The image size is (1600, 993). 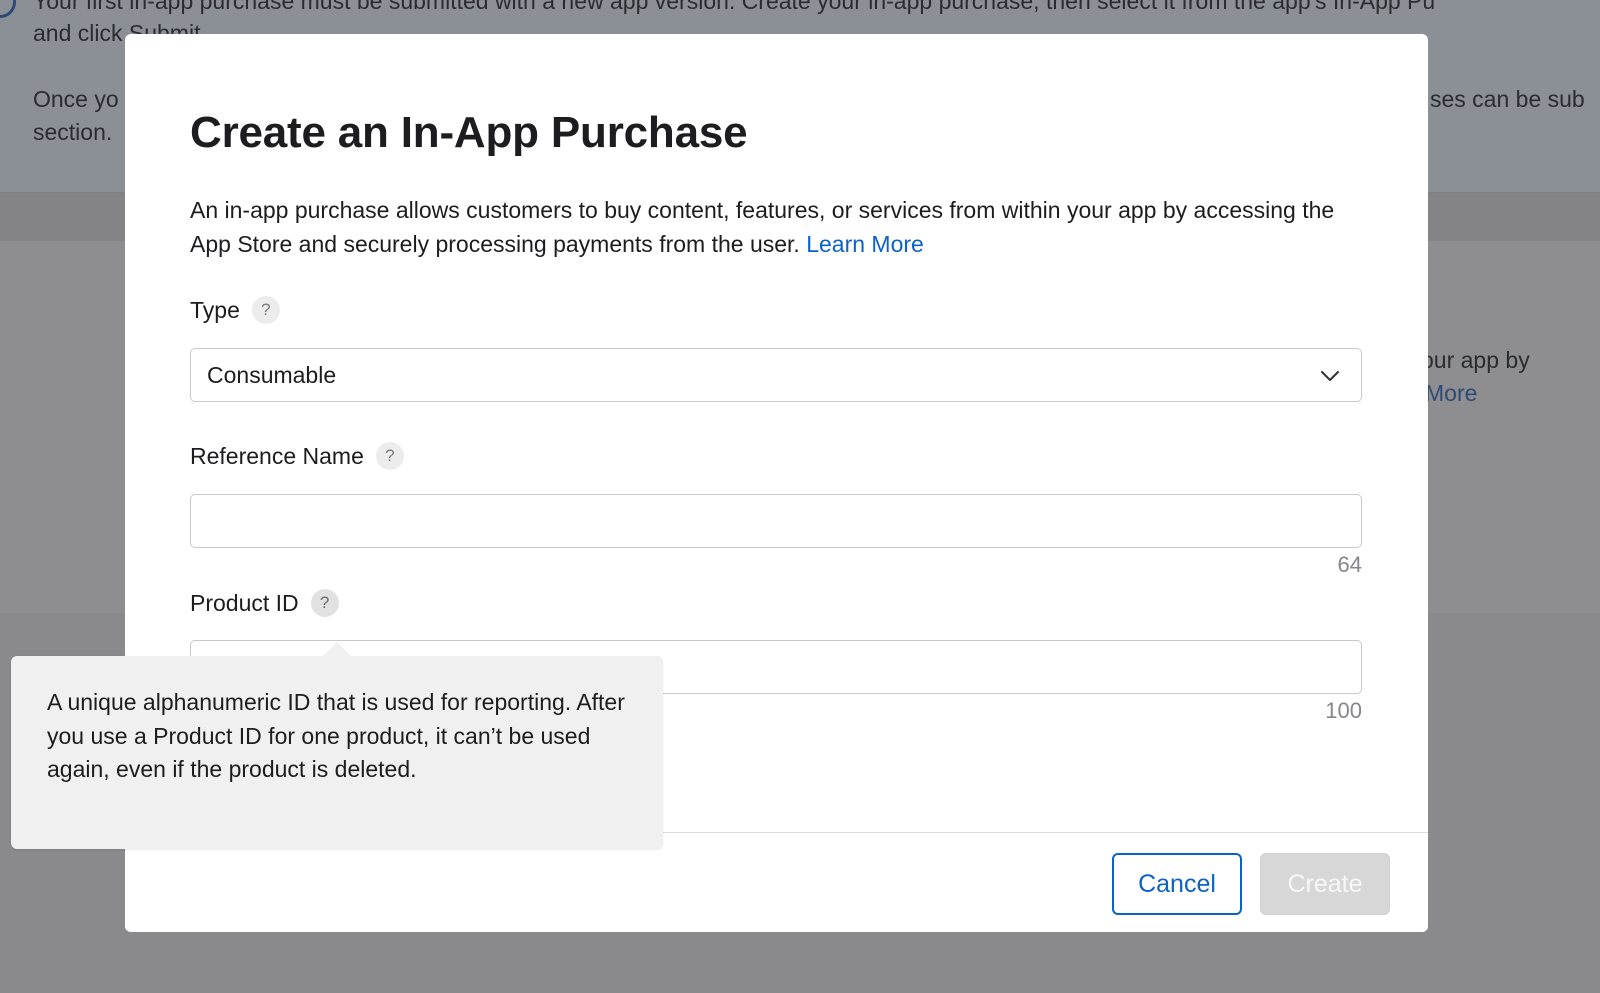 I want to click on background-card-text: our app by, so click(x=1475, y=360).